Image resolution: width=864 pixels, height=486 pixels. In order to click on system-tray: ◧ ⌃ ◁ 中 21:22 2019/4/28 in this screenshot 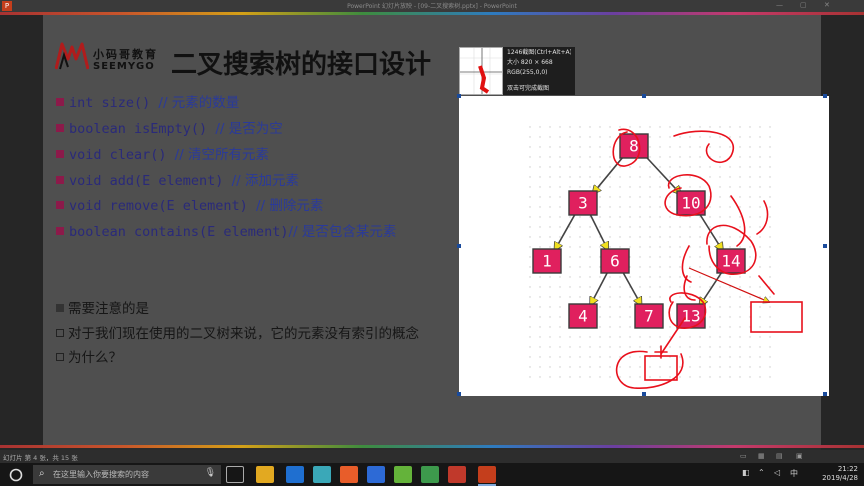, I will do `click(799, 474)`.